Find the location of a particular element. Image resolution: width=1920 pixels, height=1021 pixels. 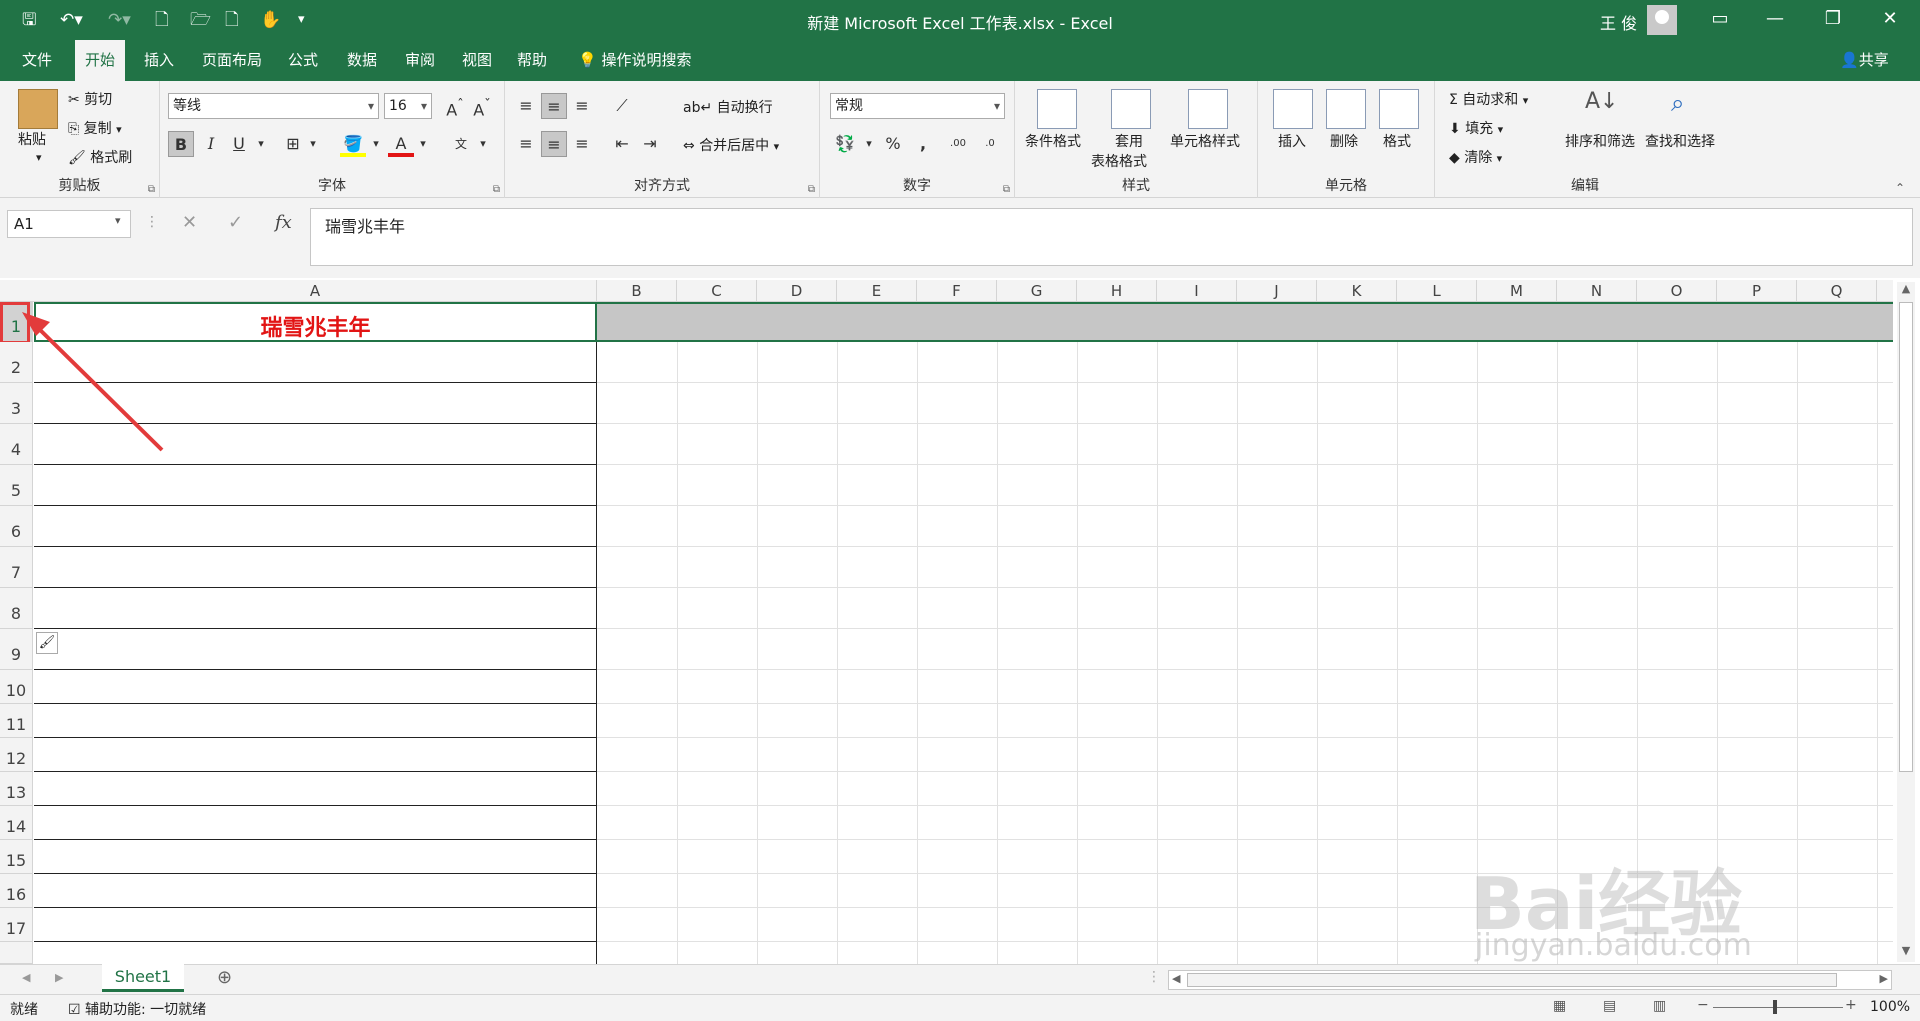

sheet-tab-sheet1: Sheet1 is located at coordinates (143, 978).